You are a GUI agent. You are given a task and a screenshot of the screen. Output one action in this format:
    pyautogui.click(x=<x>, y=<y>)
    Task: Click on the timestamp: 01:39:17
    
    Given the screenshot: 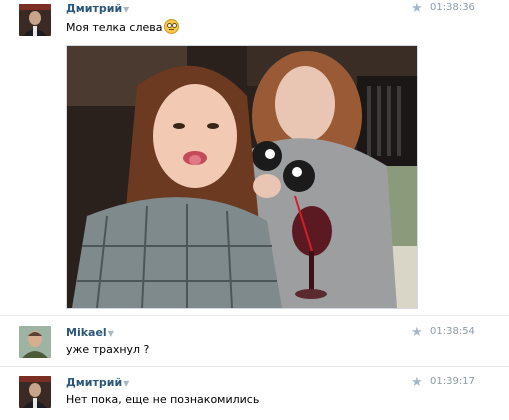 What is the action you would take?
    pyautogui.click(x=452, y=381)
    